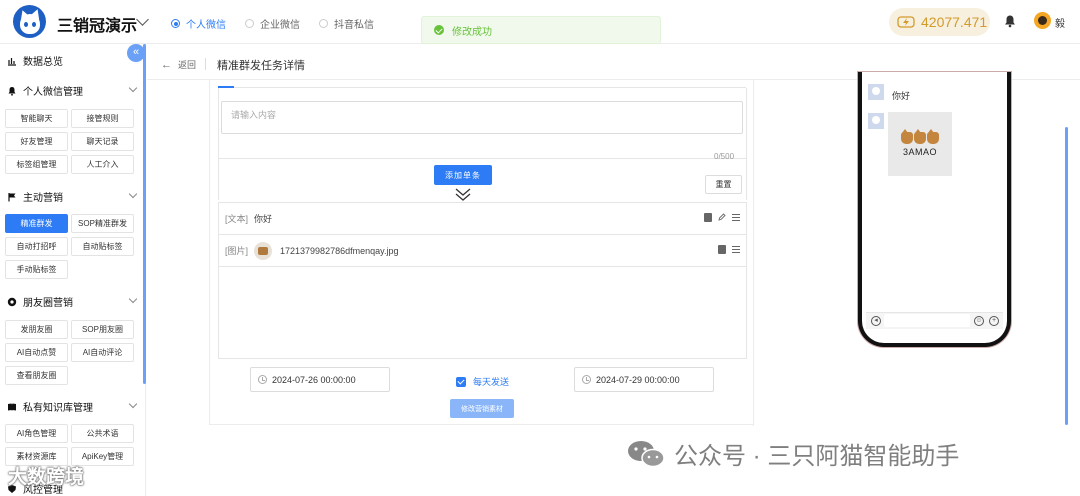 Image resolution: width=1080 pixels, height=496 pixels. Describe the element at coordinates (36, 223) in the screenshot. I see `sidebar-item-precise-broadcast: 精准群发` at that location.